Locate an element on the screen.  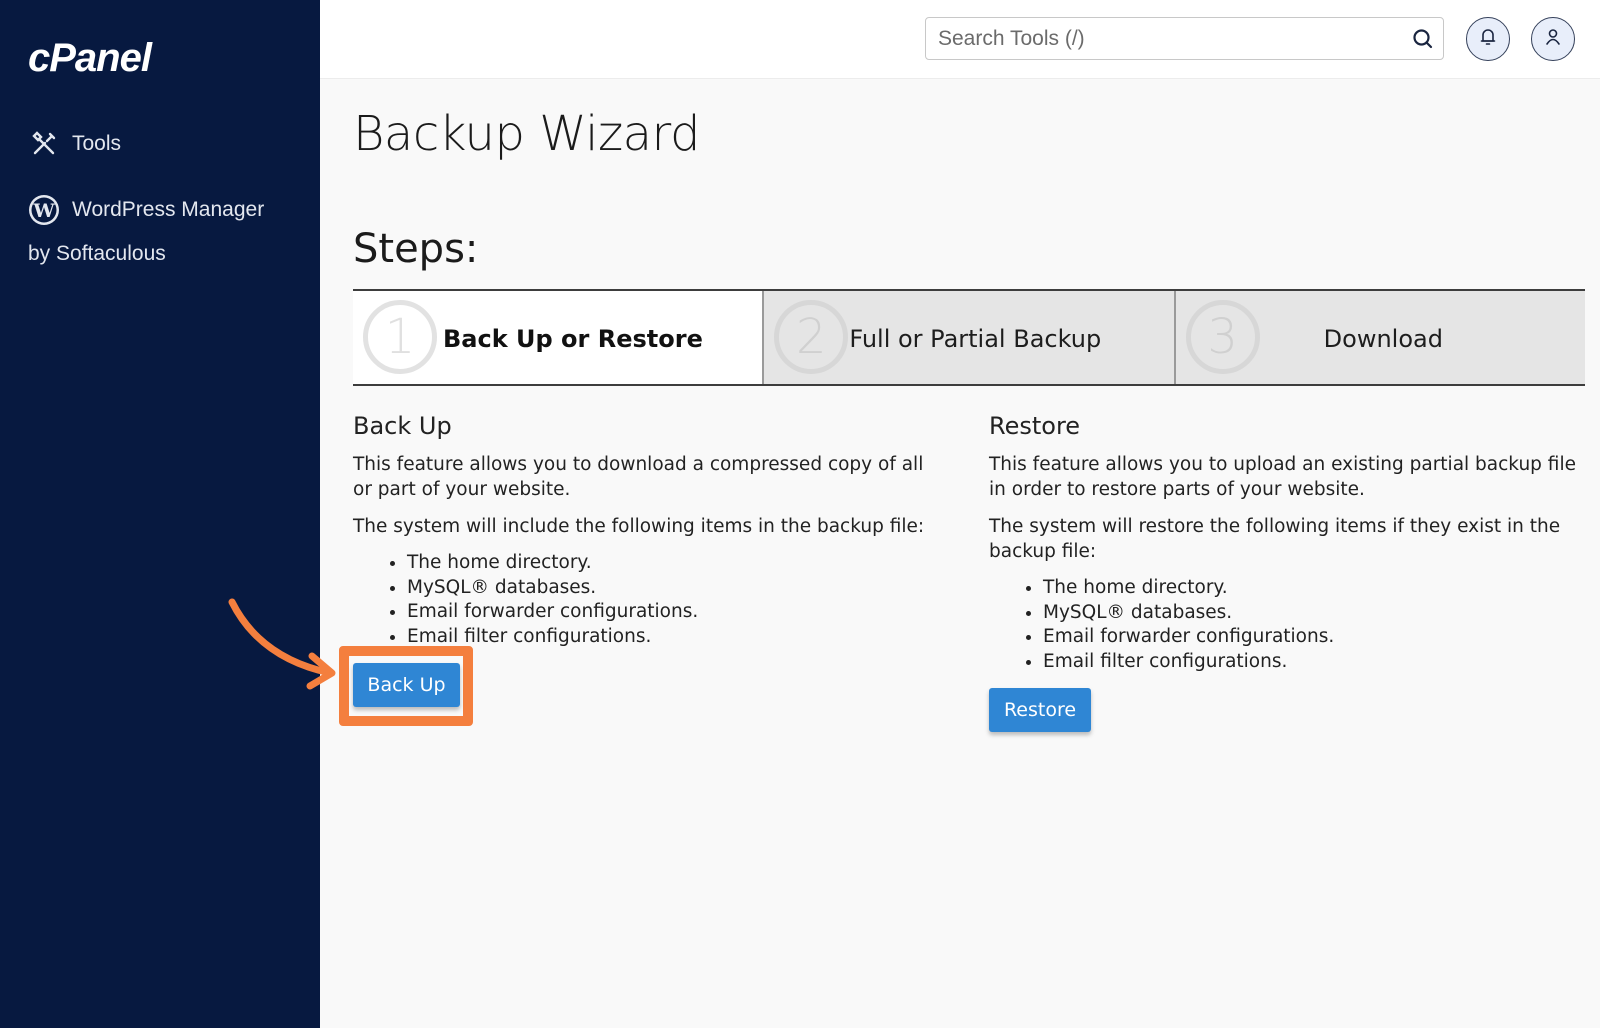
user-menu-button is located at coordinates (1553, 39).